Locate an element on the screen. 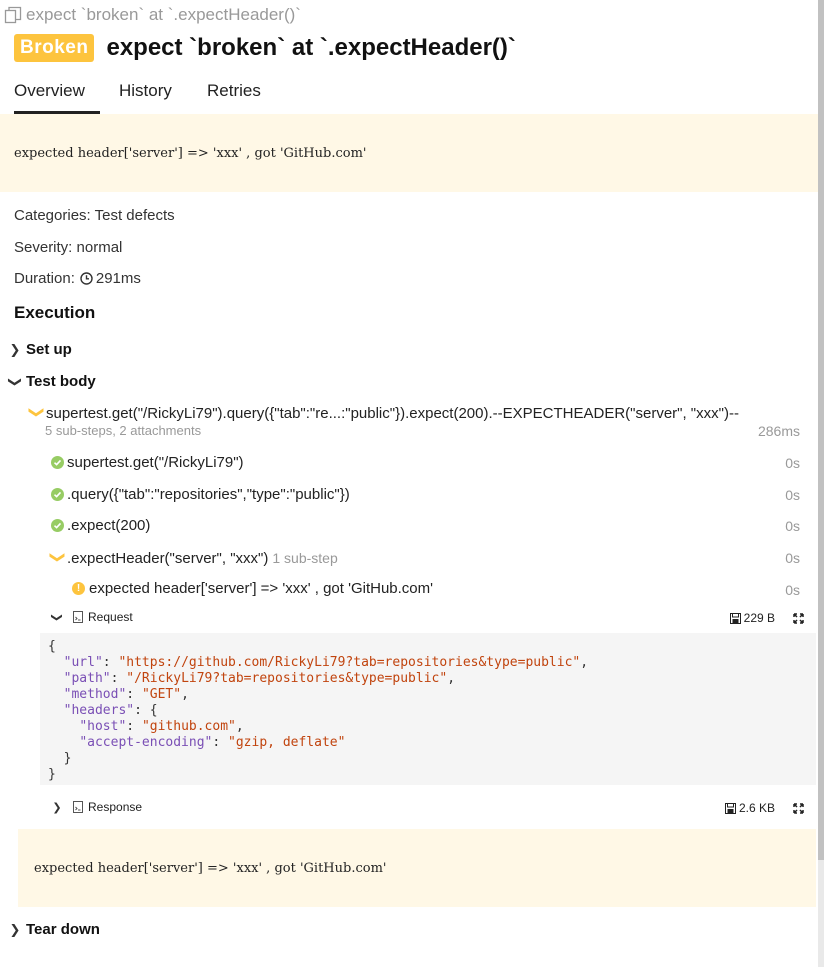 The width and height of the screenshot is (824, 967). substep-get: supertest.get("/RickyLi79") is located at coordinates (147, 462).